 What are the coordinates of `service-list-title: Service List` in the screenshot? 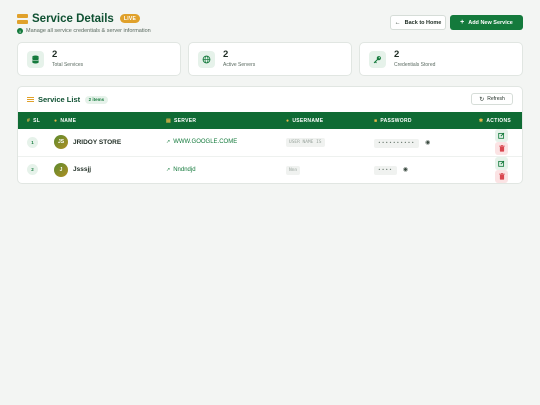 It's located at (59, 99).